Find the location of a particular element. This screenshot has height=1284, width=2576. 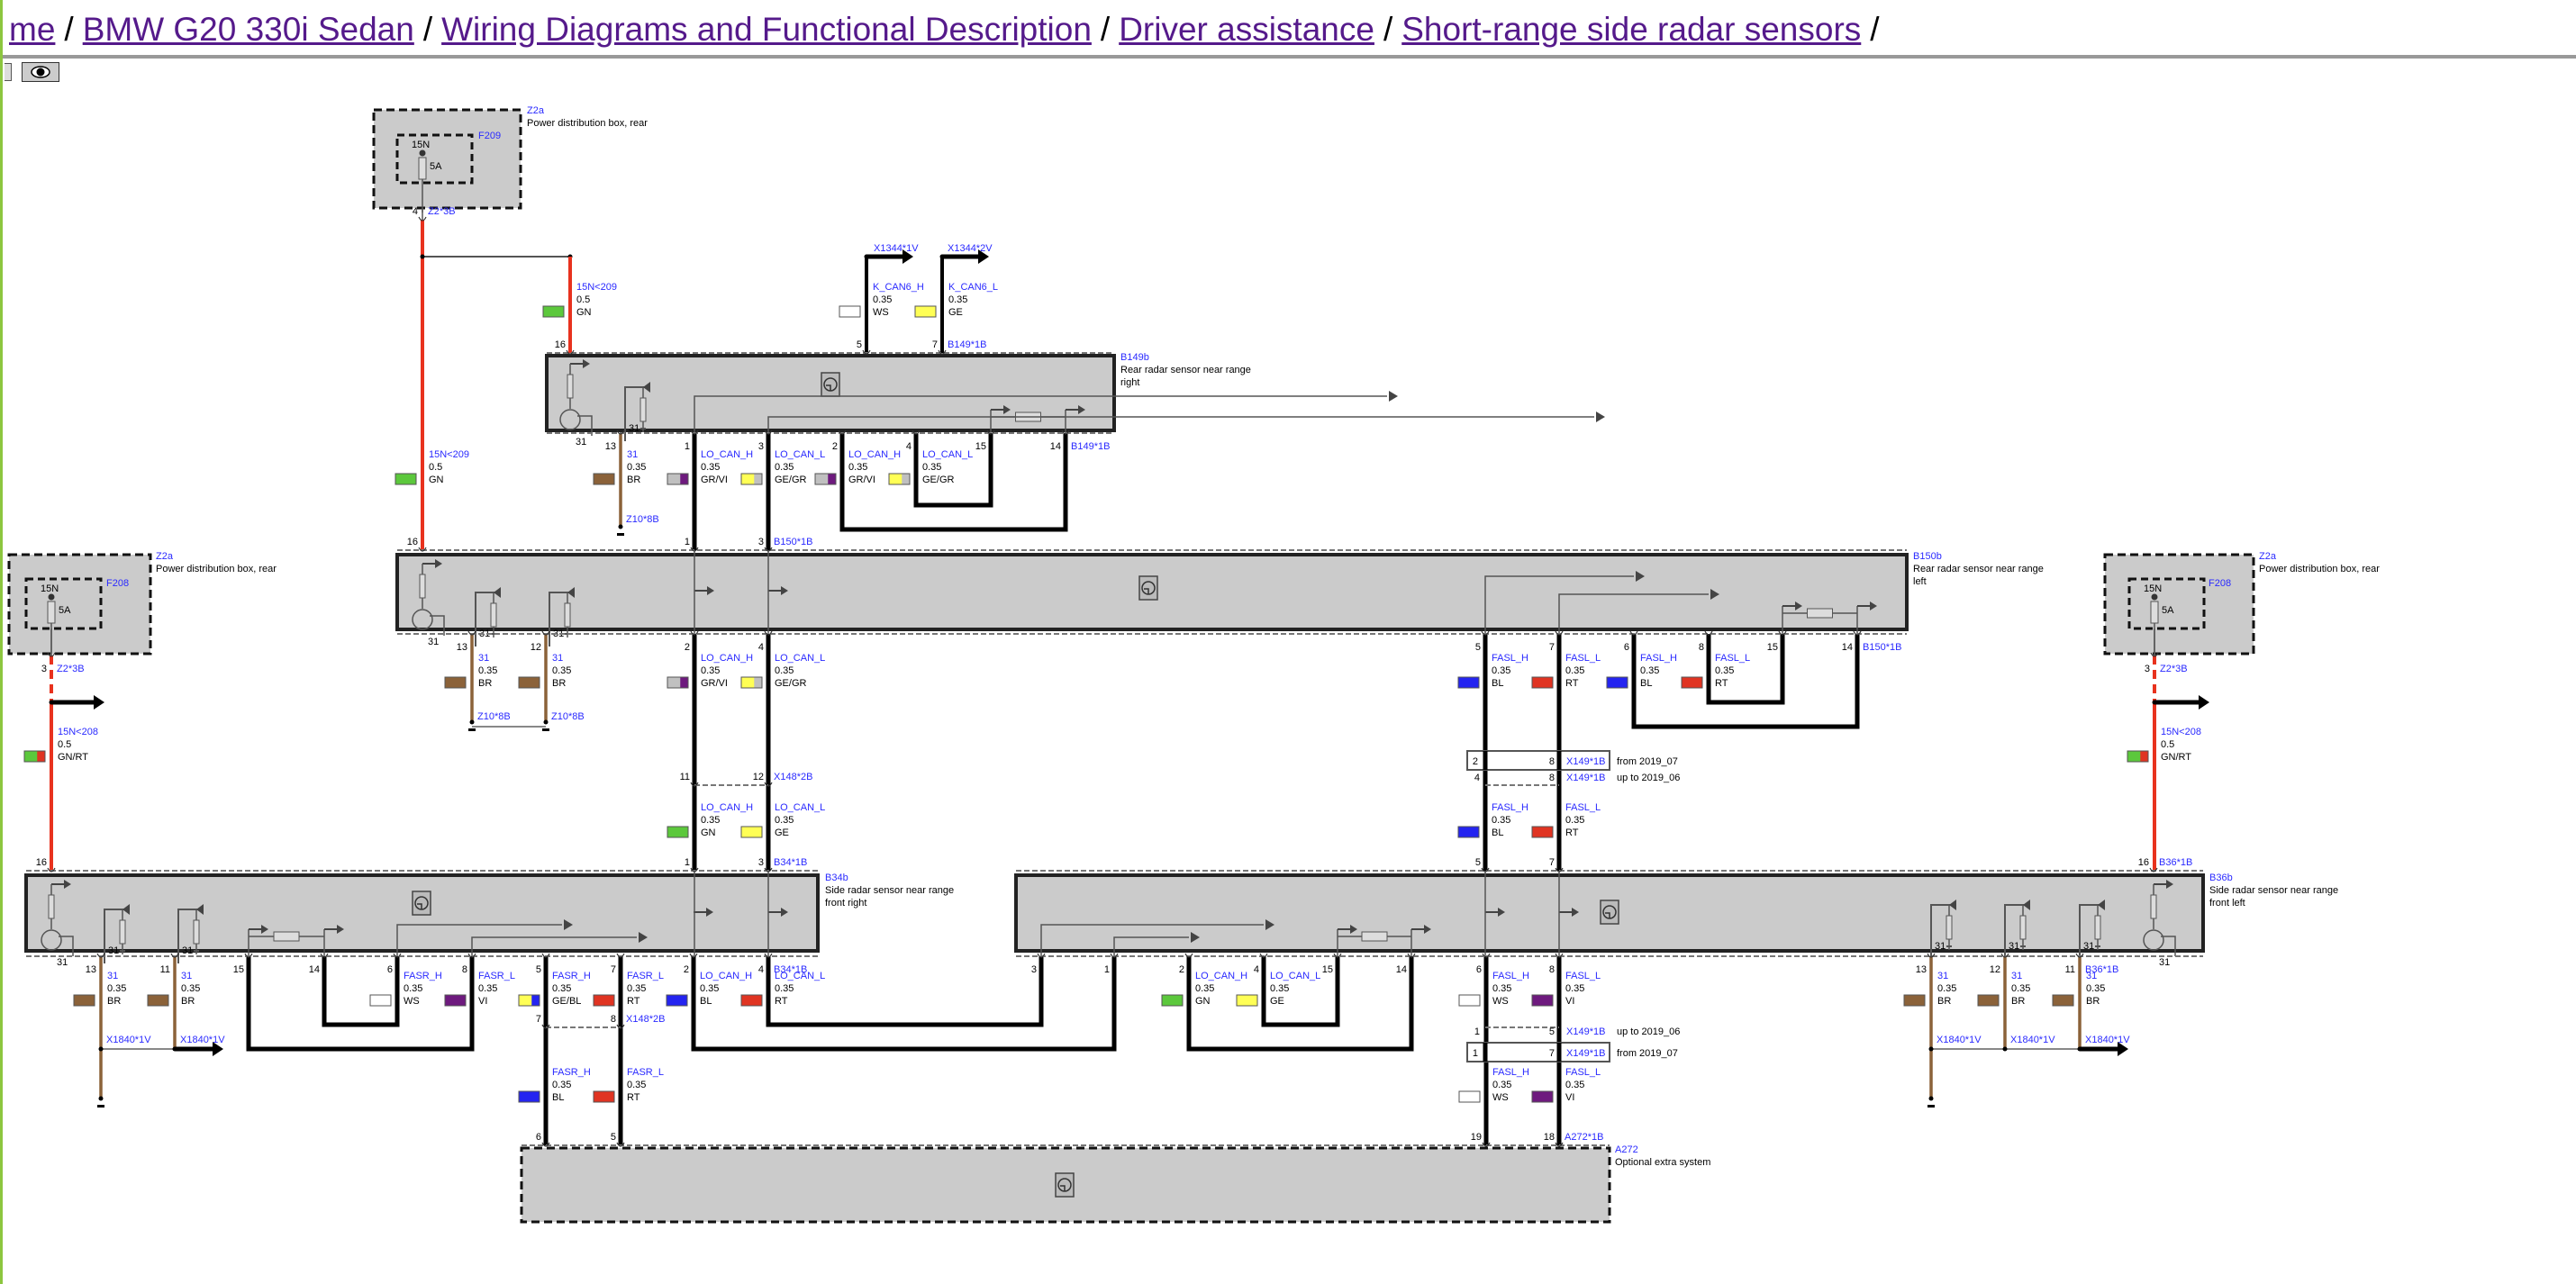

toggle-view-button is located at coordinates (40, 72).